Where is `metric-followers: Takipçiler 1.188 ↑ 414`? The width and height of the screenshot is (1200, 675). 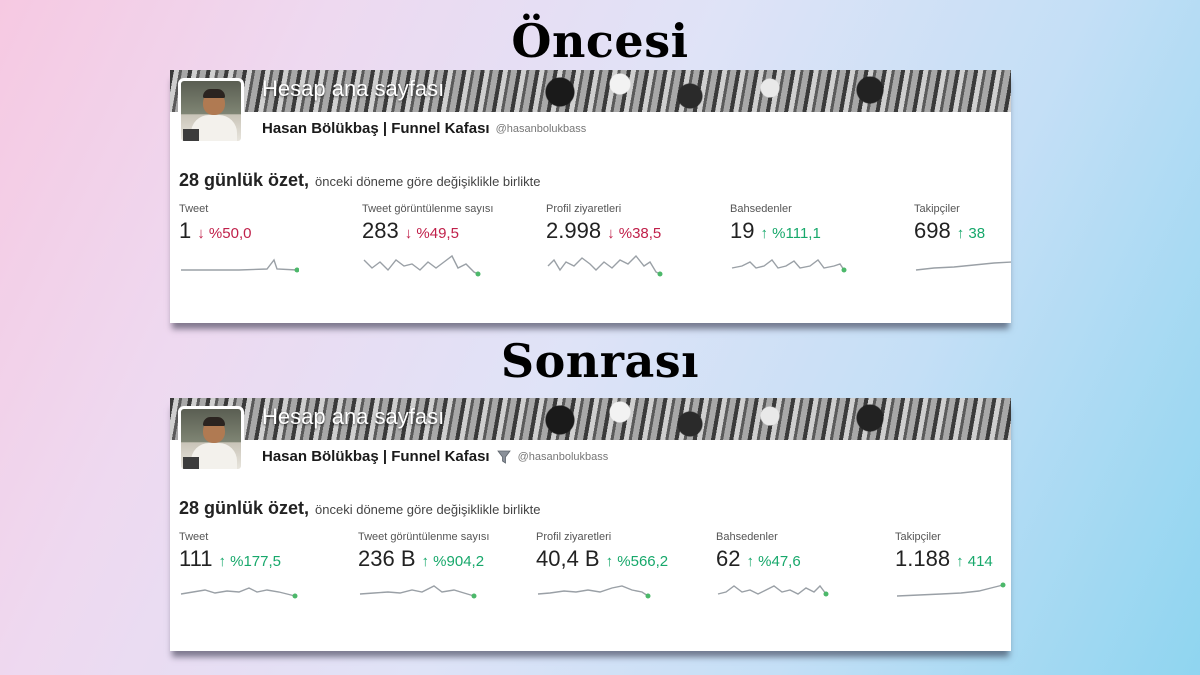
metric-followers: Takipçiler 1.188 ↑ 414 is located at coordinates (953, 565).